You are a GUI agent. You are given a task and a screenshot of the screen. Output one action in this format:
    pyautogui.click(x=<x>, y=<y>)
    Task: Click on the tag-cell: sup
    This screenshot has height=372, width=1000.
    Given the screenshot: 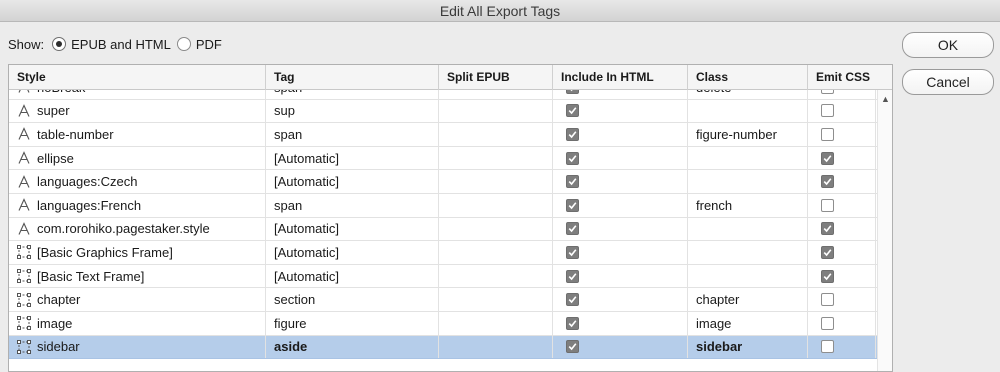 What is the action you would take?
    pyautogui.click(x=352, y=111)
    